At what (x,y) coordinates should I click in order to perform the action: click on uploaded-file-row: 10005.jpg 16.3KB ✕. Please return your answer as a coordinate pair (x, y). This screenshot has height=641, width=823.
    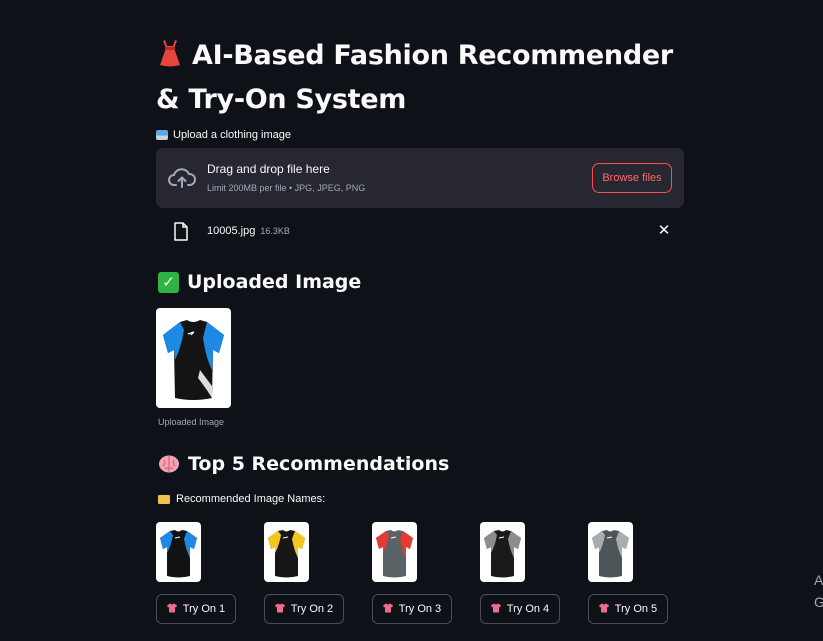
    Looking at the image, I should click on (420, 232).